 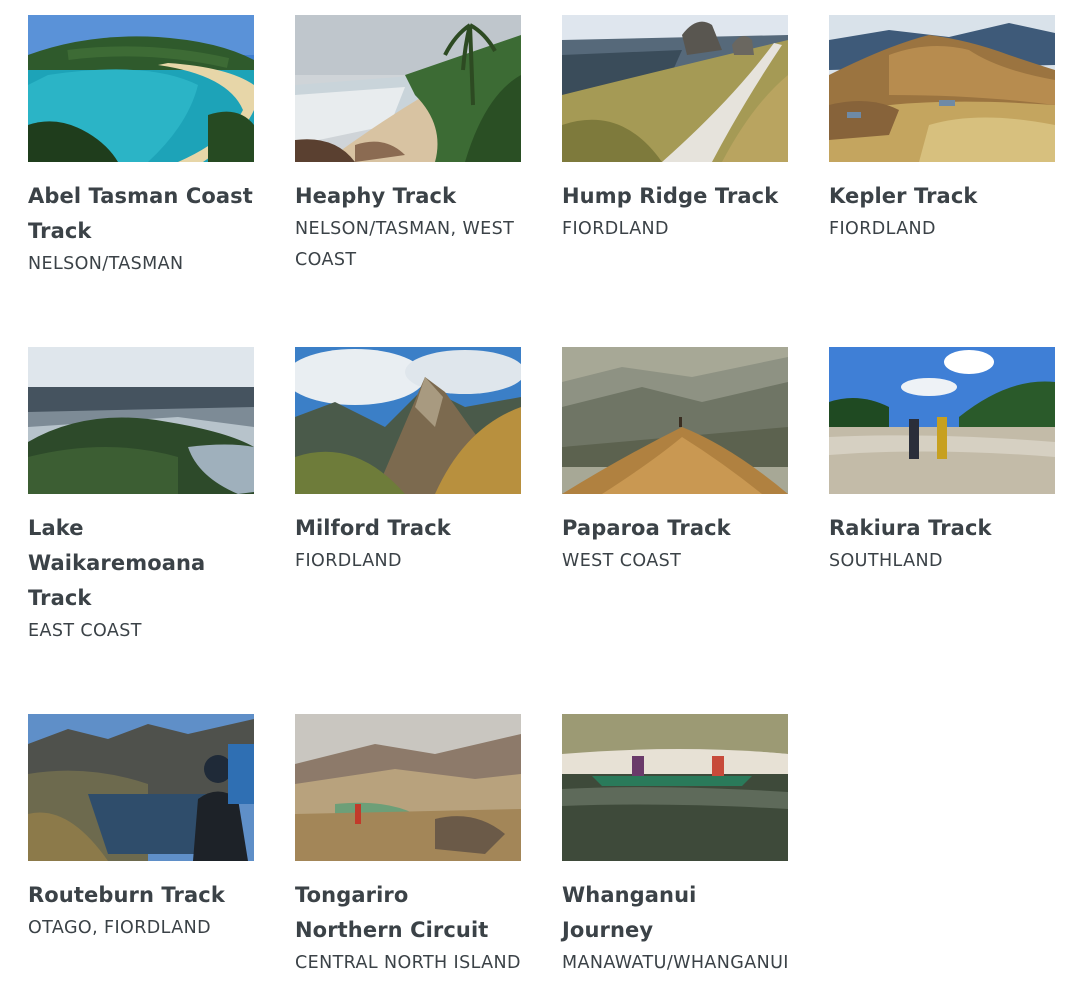 I want to click on beach-nikau-palms-photo, so click(x=408, y=88).